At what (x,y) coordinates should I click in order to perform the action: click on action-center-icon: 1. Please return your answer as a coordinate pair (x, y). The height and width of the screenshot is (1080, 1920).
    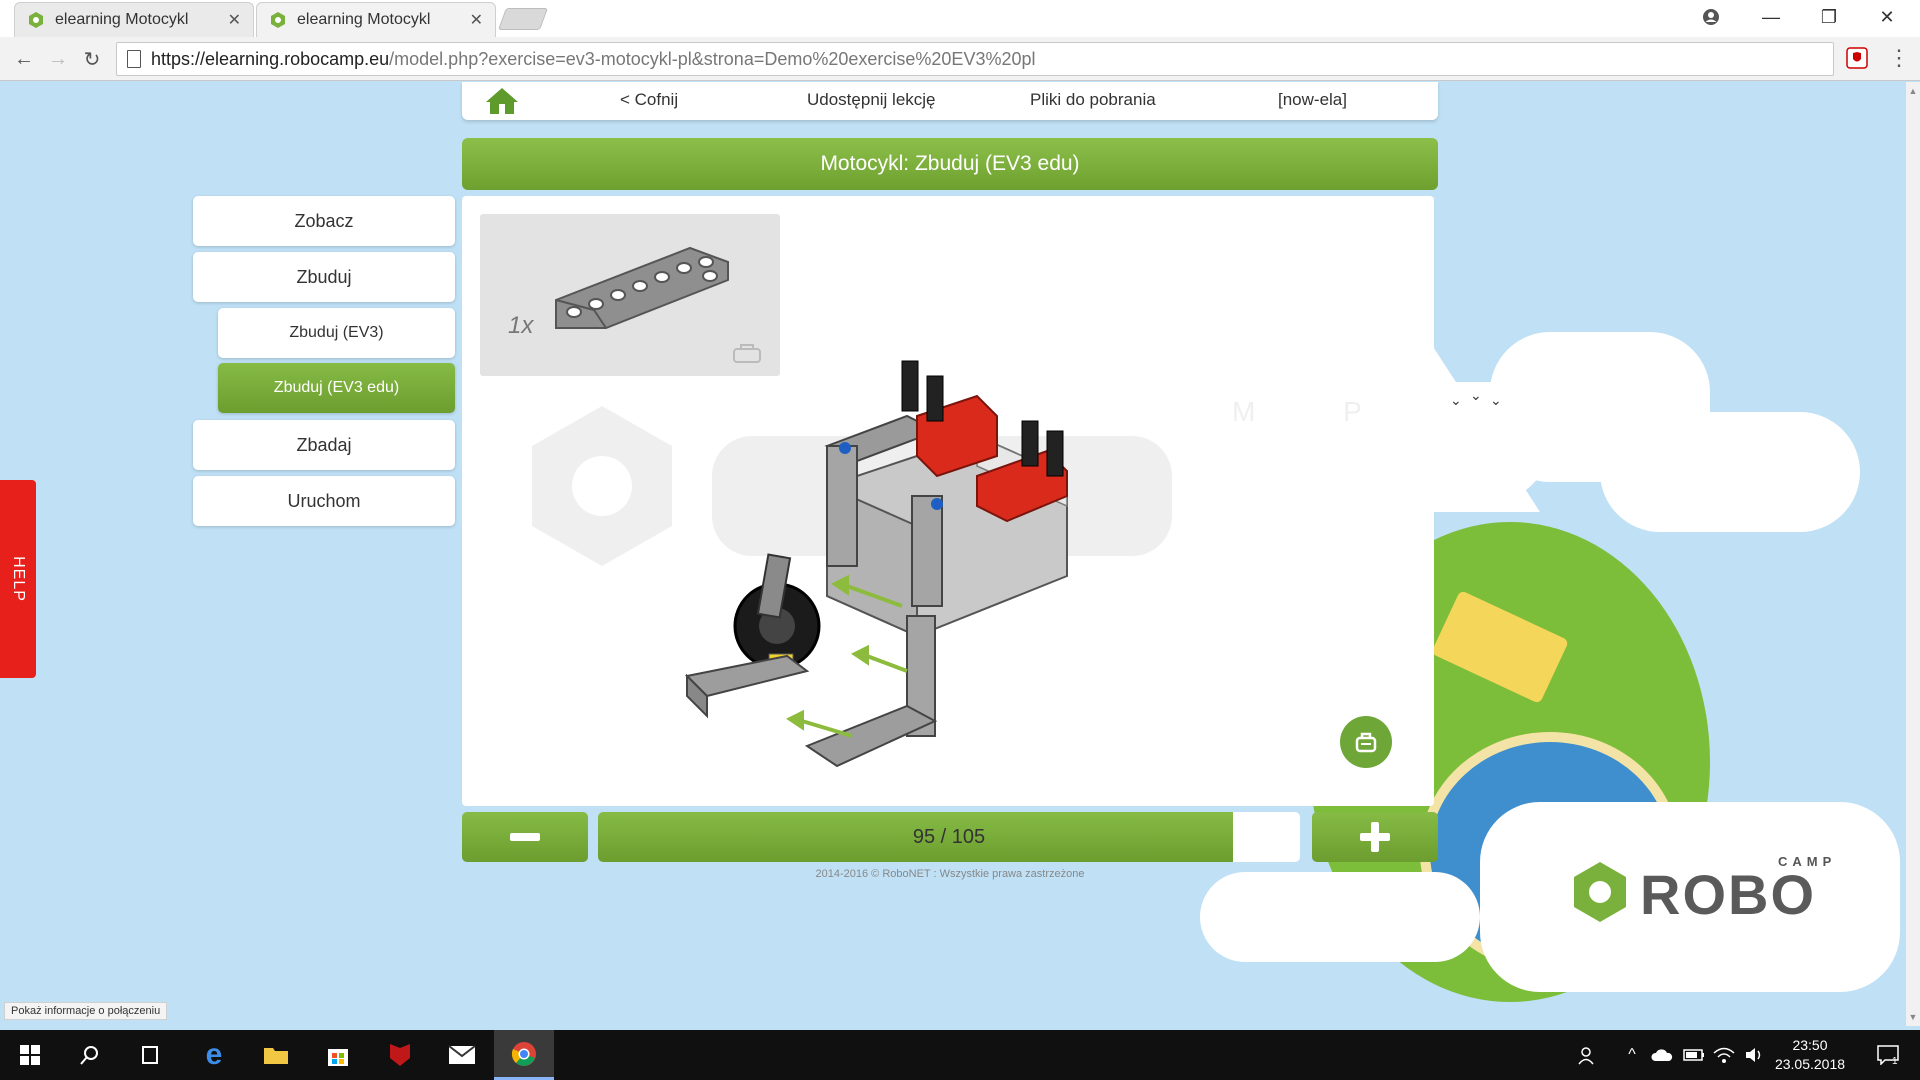
    Looking at the image, I should click on (1888, 1055).